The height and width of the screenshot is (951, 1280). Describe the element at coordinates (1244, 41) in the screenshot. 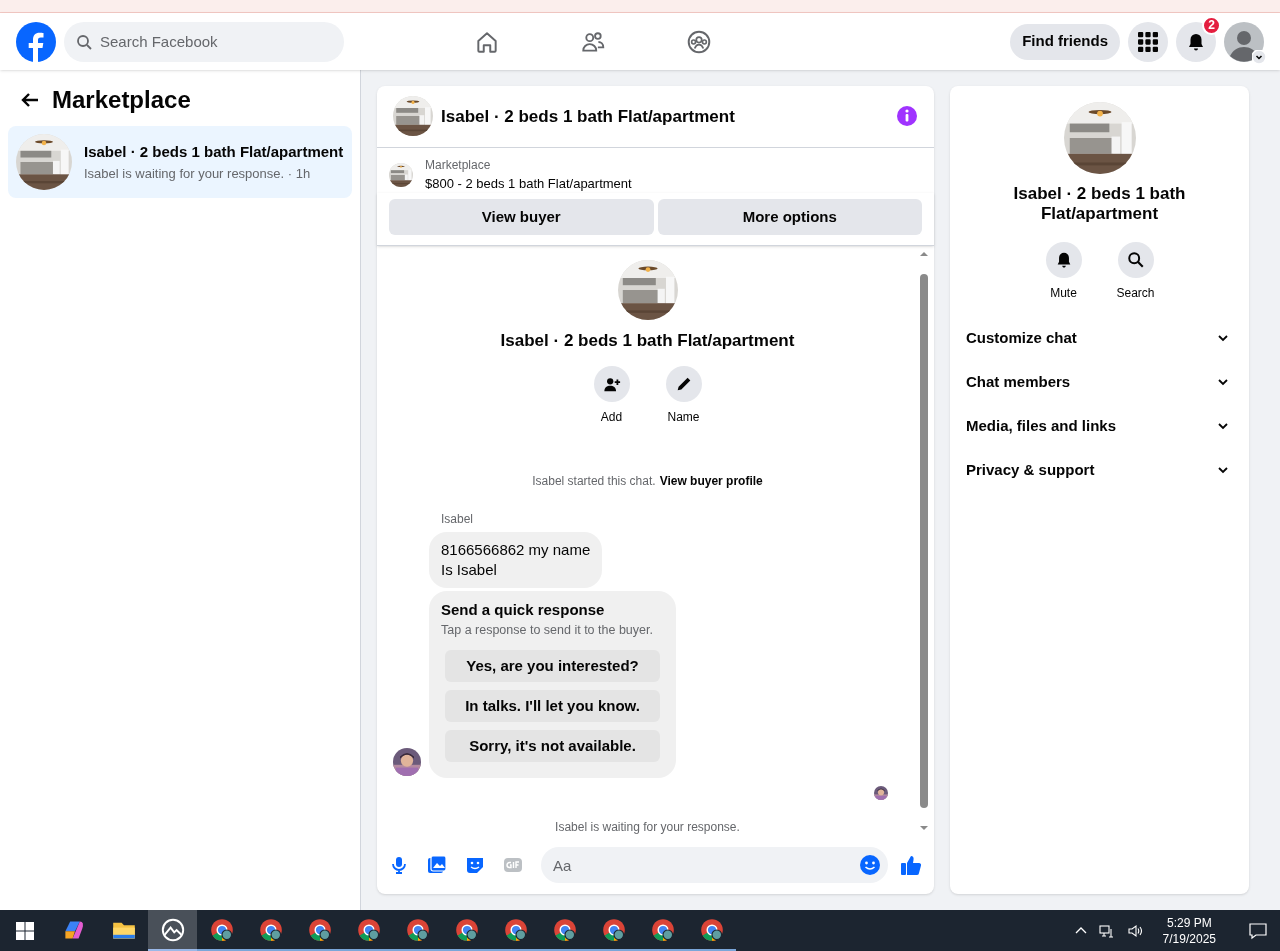

I see `avatar-icon` at that location.